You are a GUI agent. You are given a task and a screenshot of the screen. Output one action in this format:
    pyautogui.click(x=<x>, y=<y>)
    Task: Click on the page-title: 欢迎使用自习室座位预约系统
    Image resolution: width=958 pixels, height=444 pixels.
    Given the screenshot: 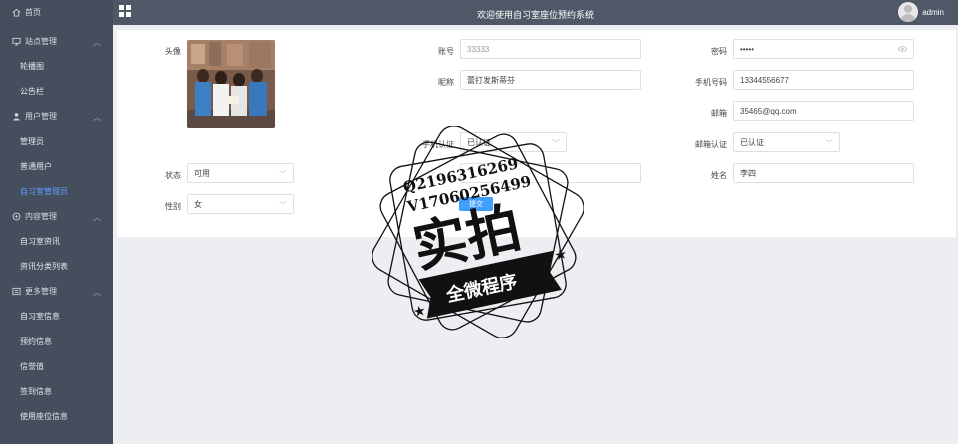 What is the action you would take?
    pyautogui.click(x=535, y=15)
    